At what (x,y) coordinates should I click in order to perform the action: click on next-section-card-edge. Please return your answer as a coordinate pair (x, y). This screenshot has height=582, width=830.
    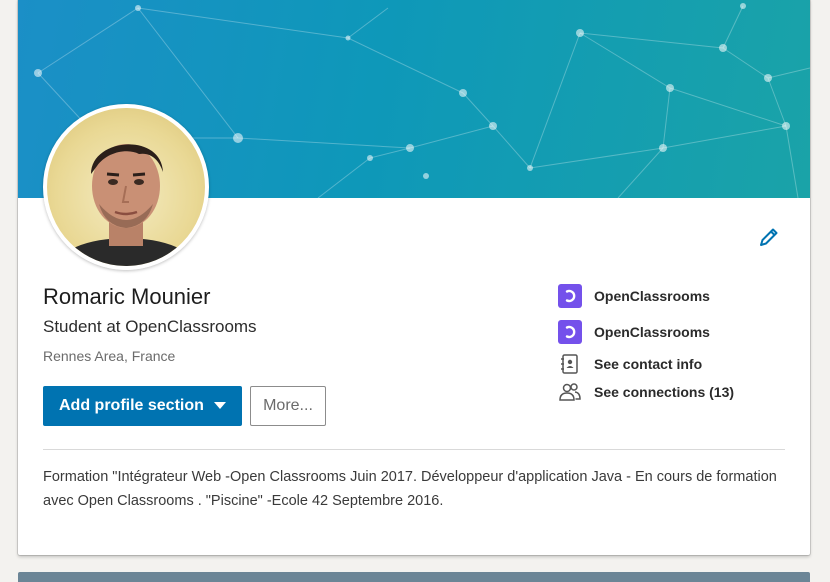
    Looking at the image, I should click on (414, 577).